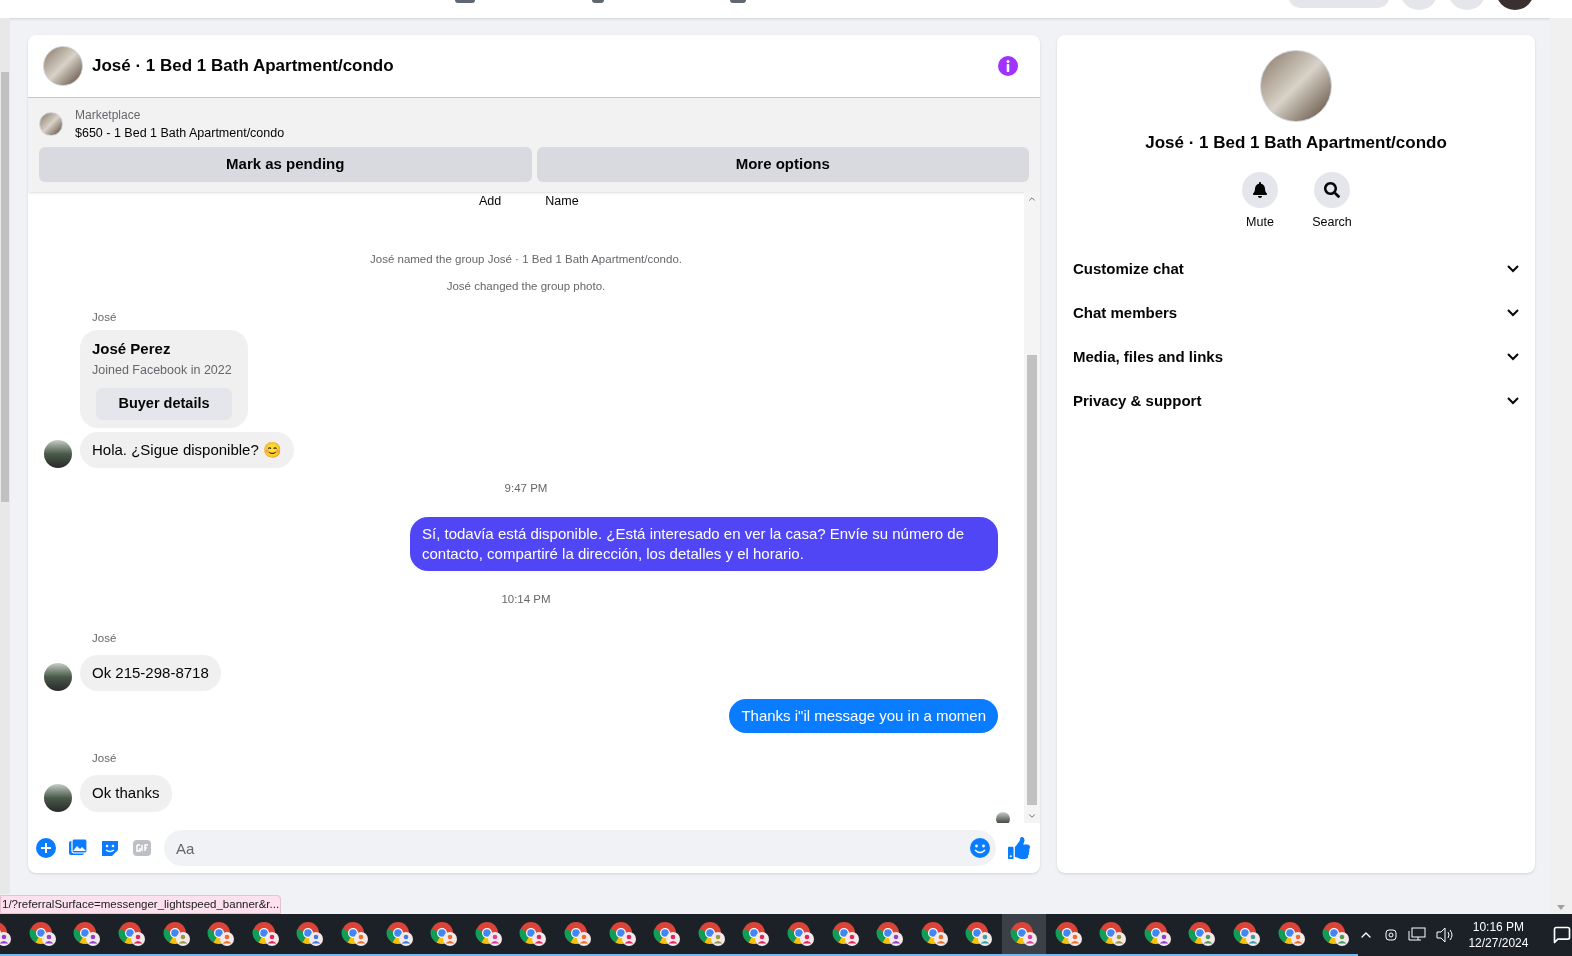 The image size is (1572, 956). I want to click on buyer-name: José Perez, so click(132, 349).